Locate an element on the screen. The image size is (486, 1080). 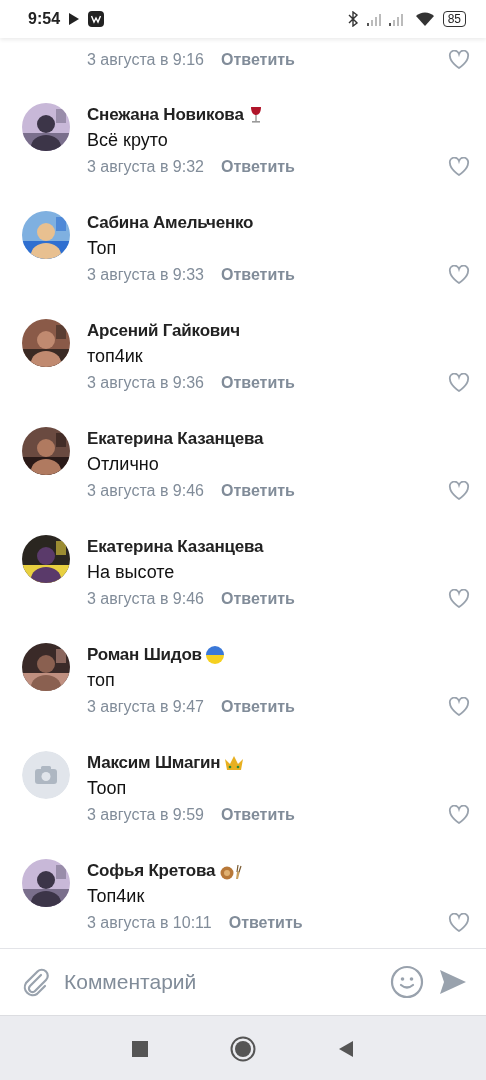
author-name: Сабина Амельченко is located at coordinates (170, 223).